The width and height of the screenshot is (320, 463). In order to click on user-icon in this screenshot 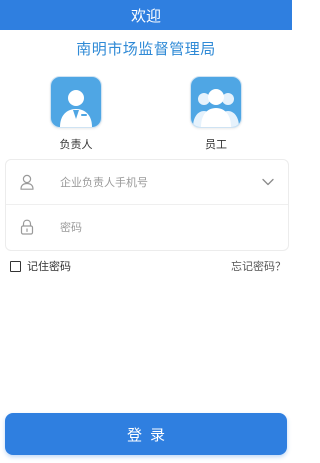, I will do `click(27, 182)`.